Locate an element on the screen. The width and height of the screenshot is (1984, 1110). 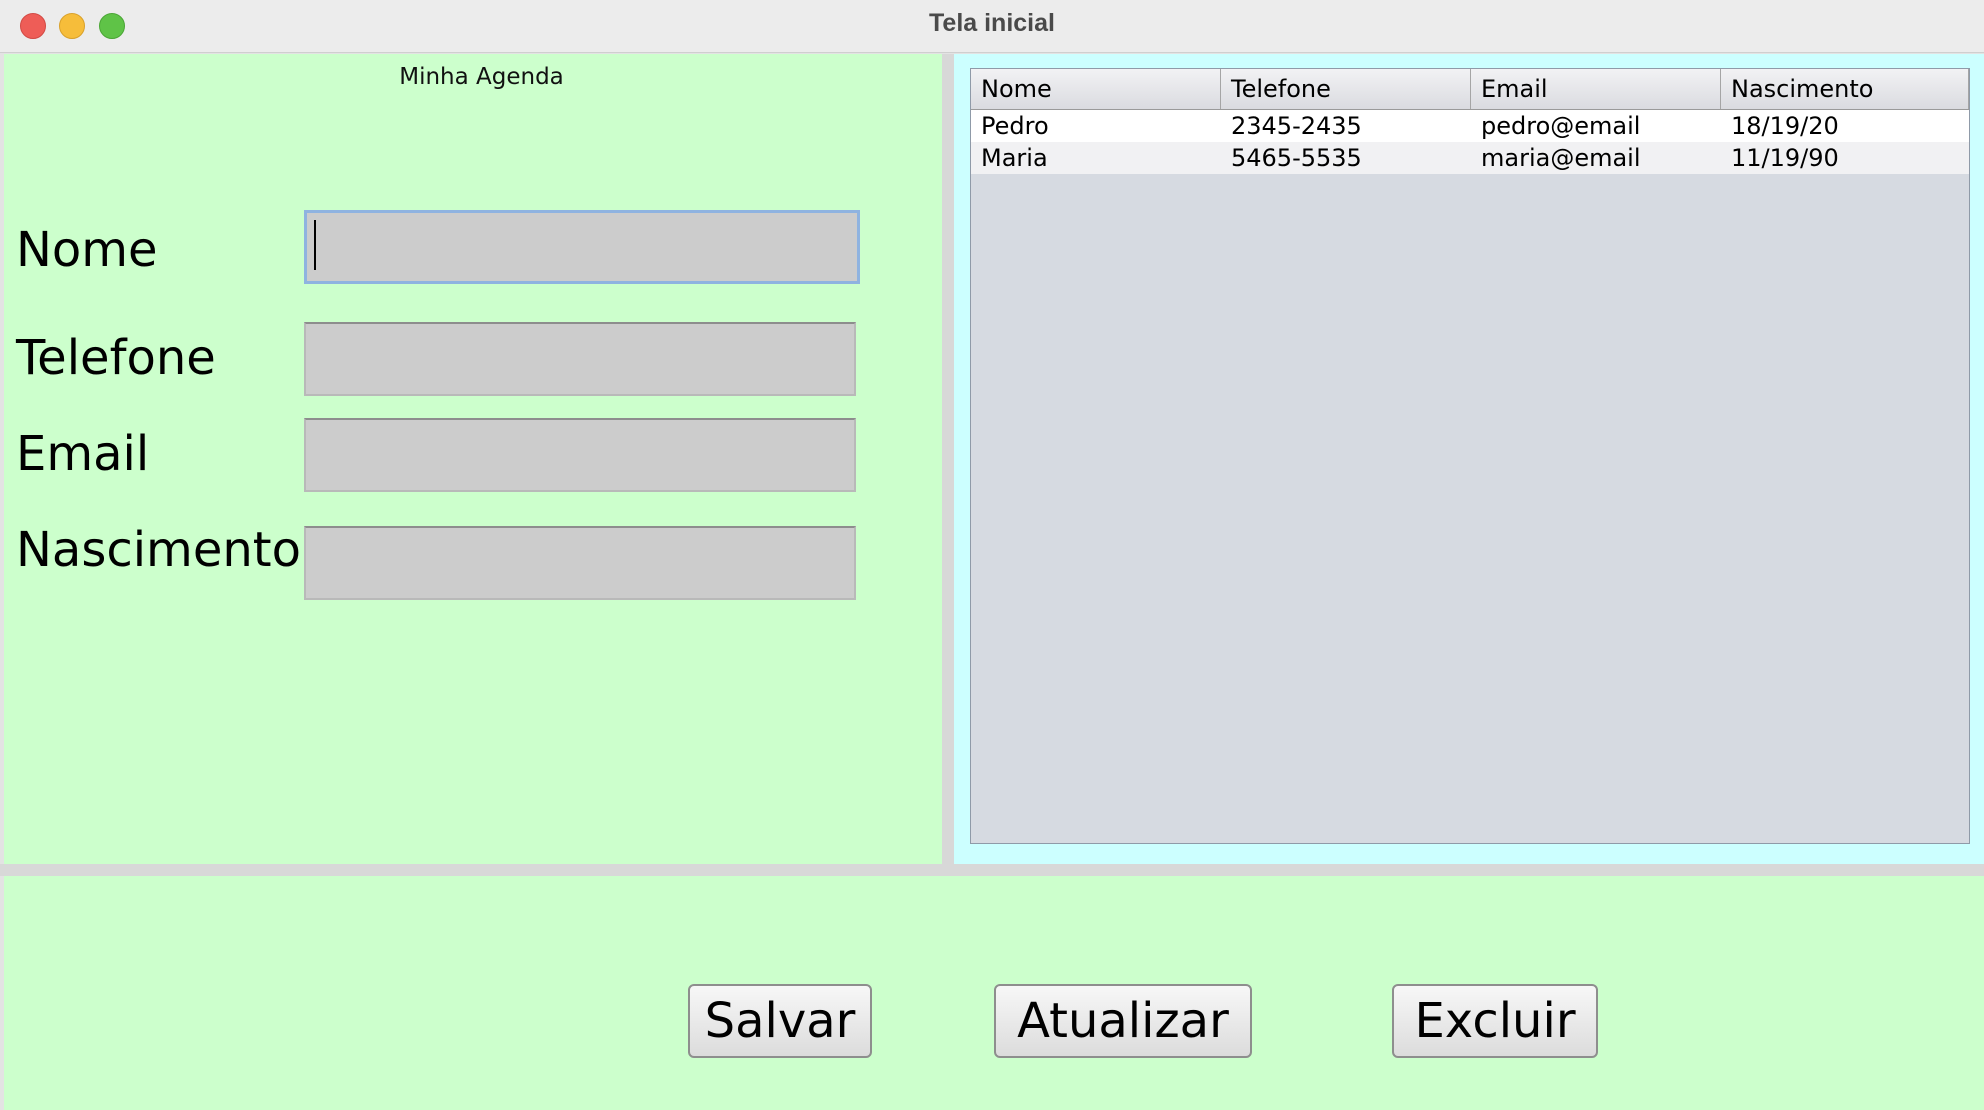
column-header-nascimento: Nascimento is located at coordinates (1845, 89).